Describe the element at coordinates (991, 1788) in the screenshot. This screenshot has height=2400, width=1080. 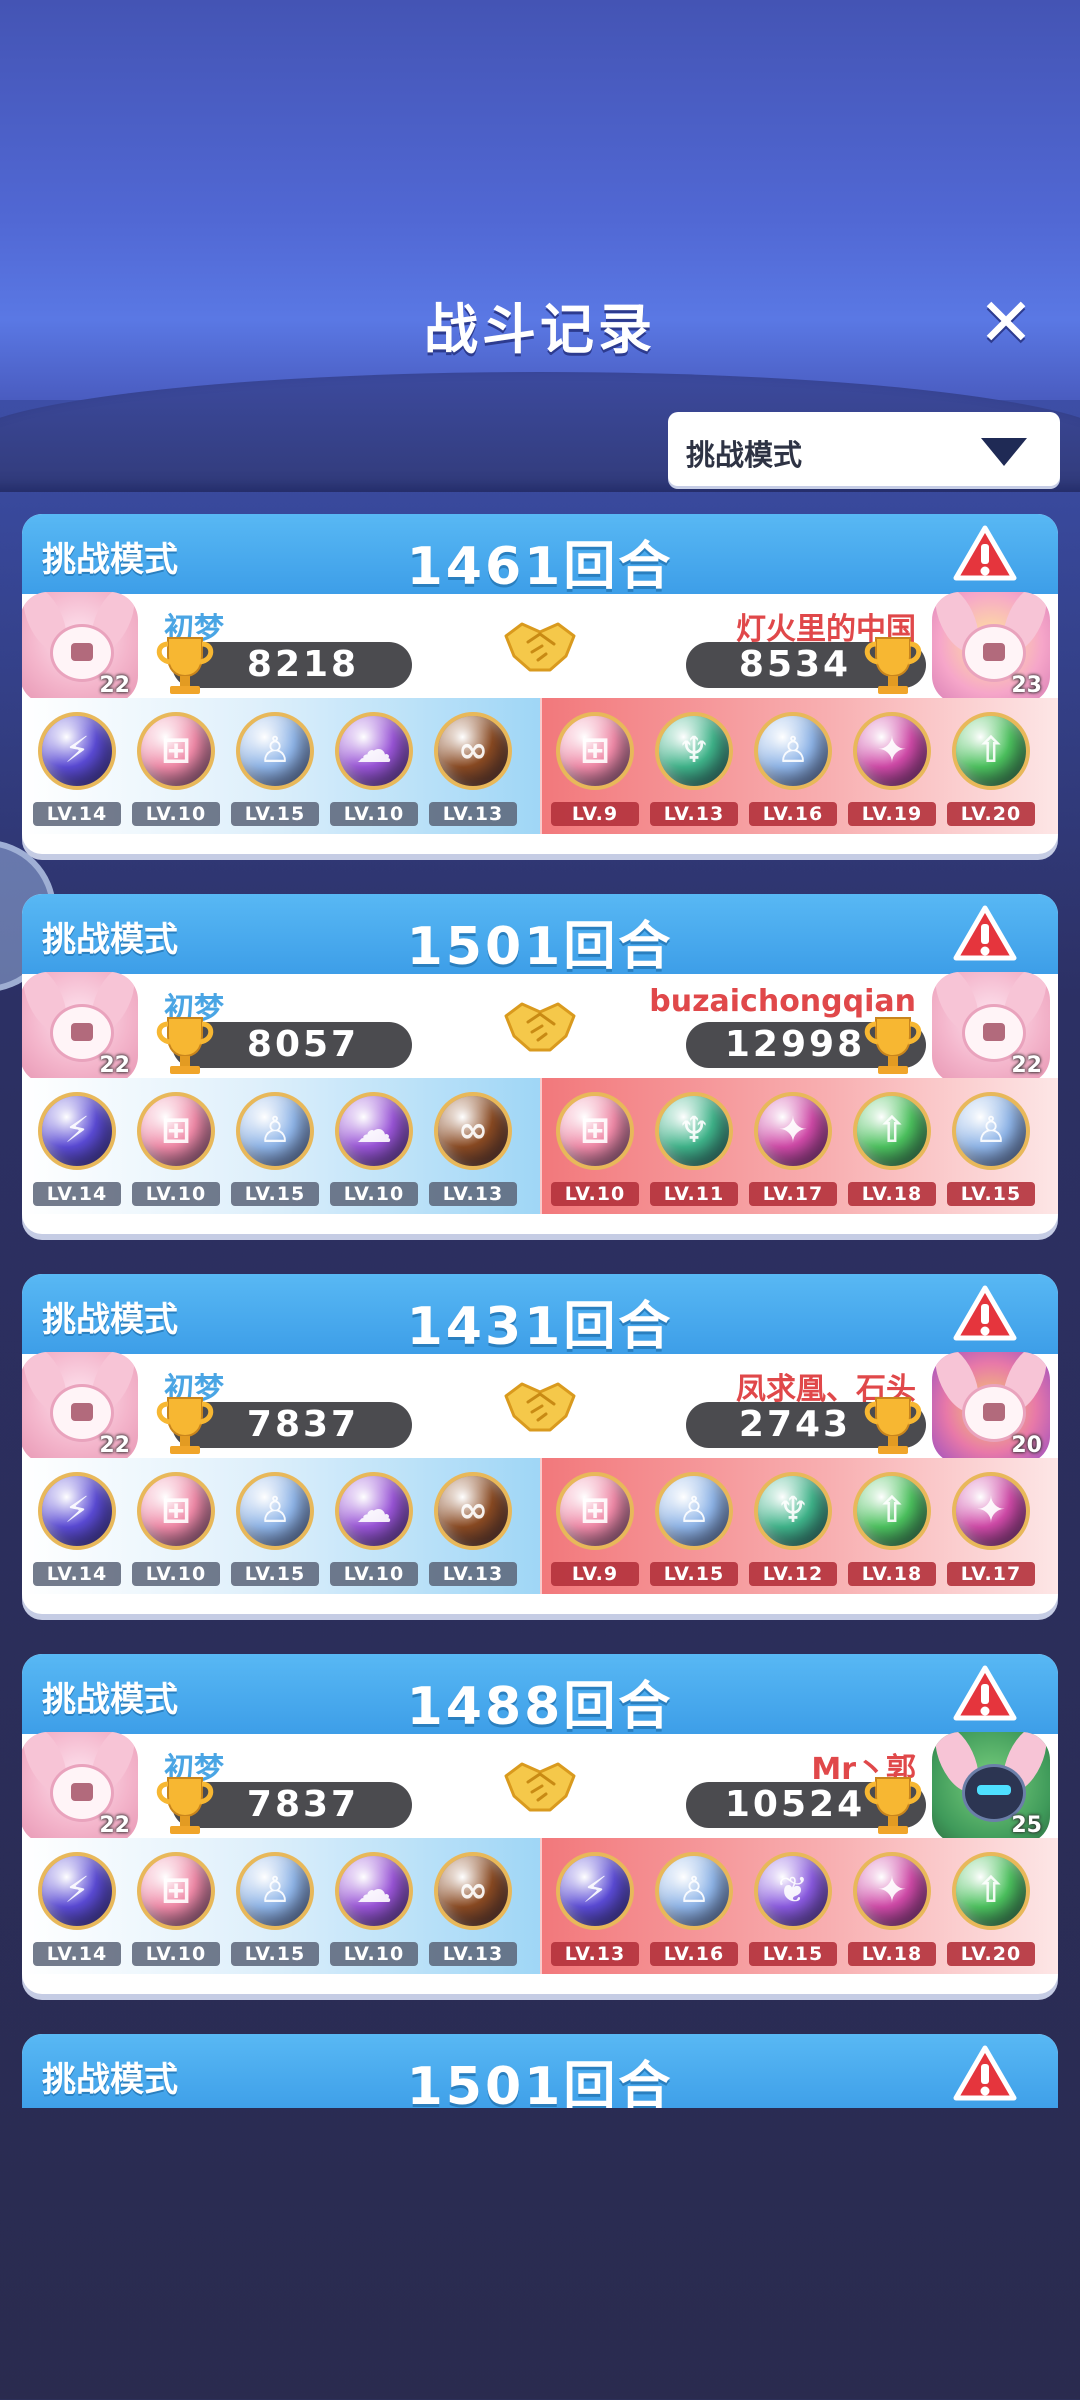
I see `opponent-avatar: 25` at that location.